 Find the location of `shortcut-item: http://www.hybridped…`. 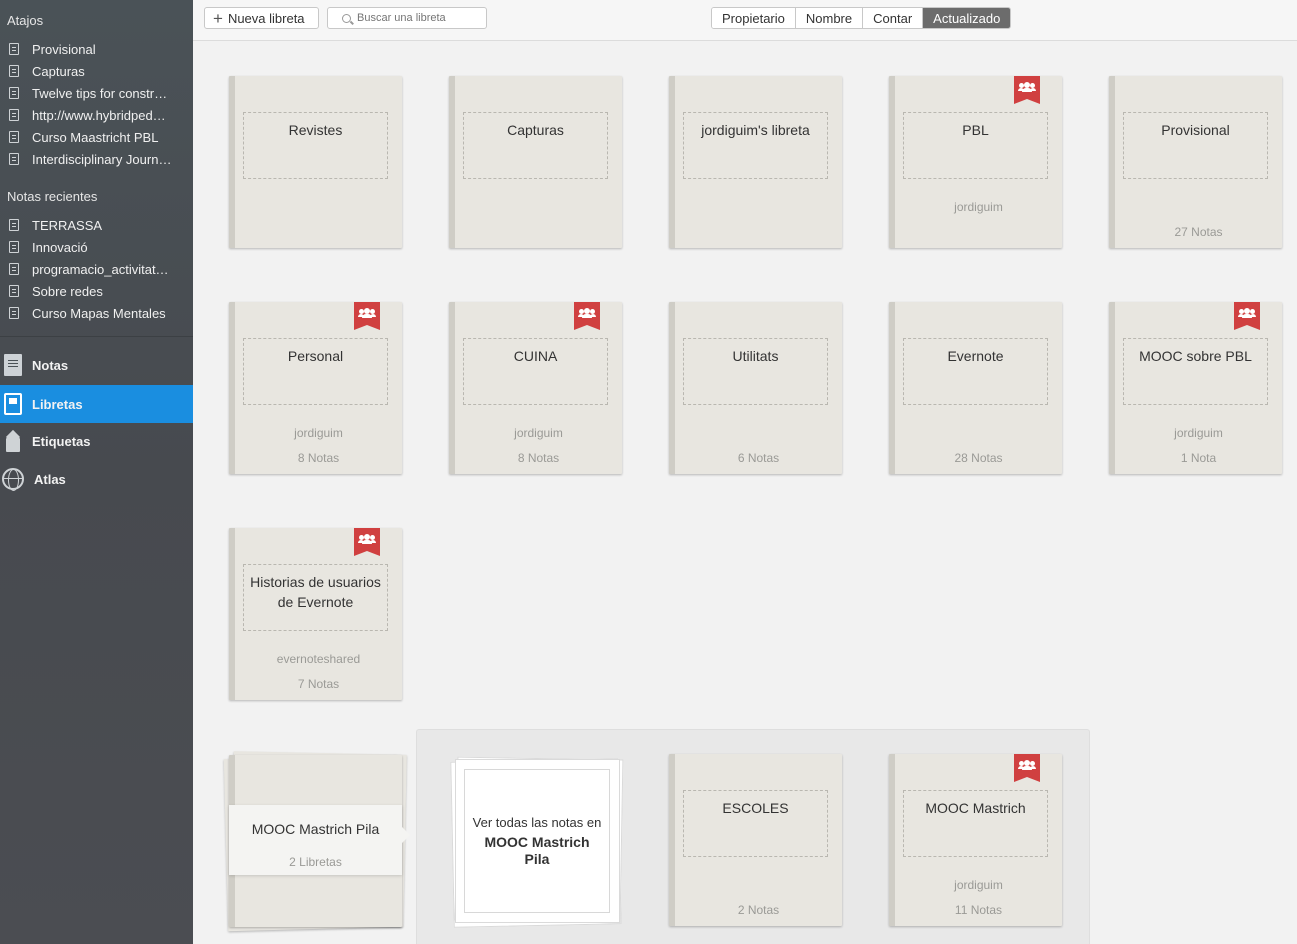

shortcut-item: http://www.hybridped… is located at coordinates (96, 115).